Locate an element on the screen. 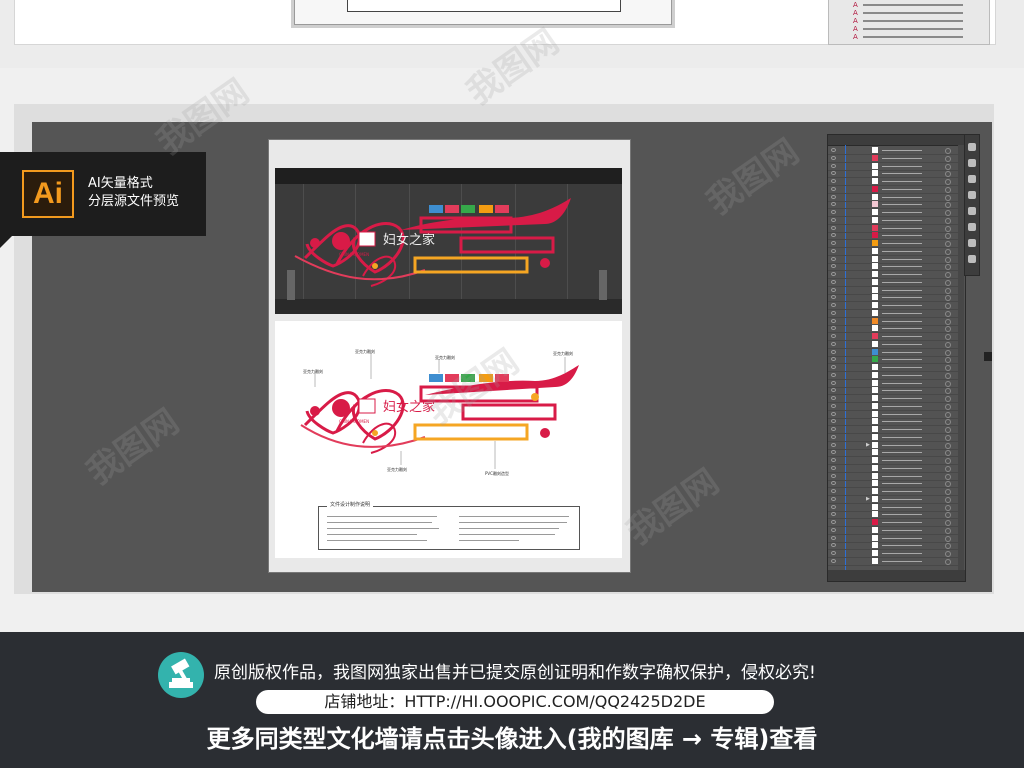  symbol-icon is located at coordinates (972, 211).